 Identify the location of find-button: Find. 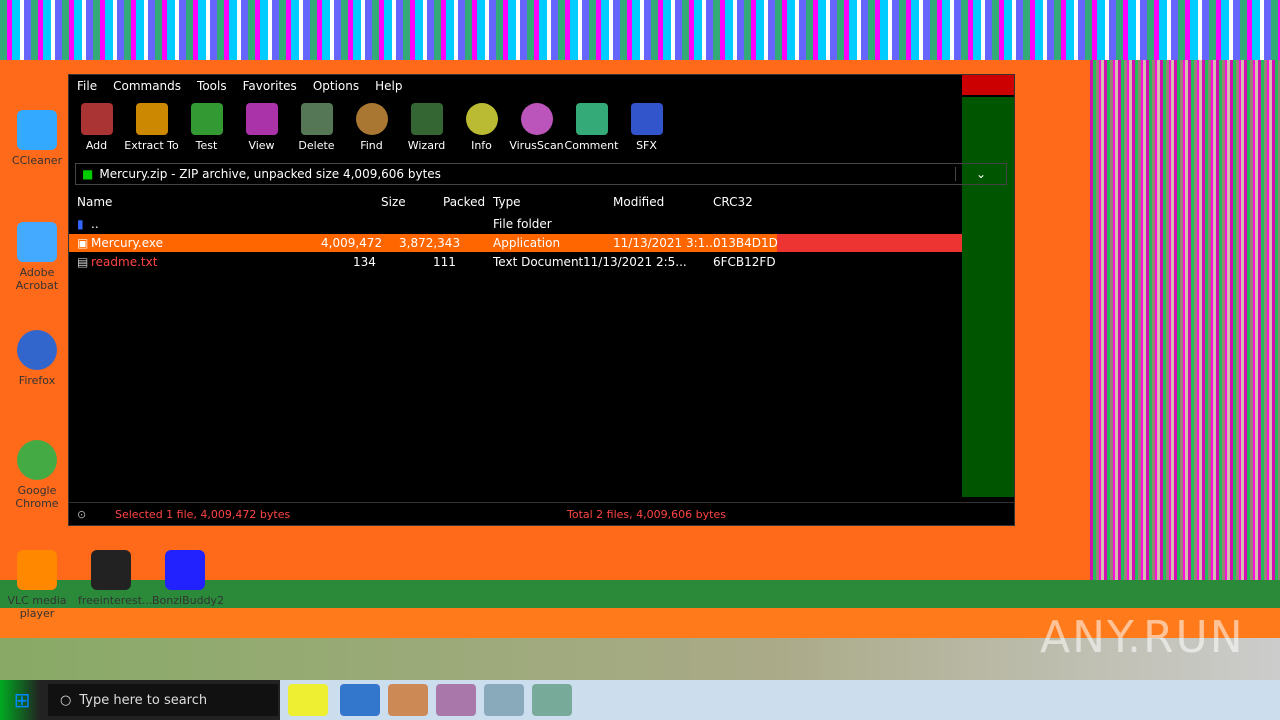
(371, 128).